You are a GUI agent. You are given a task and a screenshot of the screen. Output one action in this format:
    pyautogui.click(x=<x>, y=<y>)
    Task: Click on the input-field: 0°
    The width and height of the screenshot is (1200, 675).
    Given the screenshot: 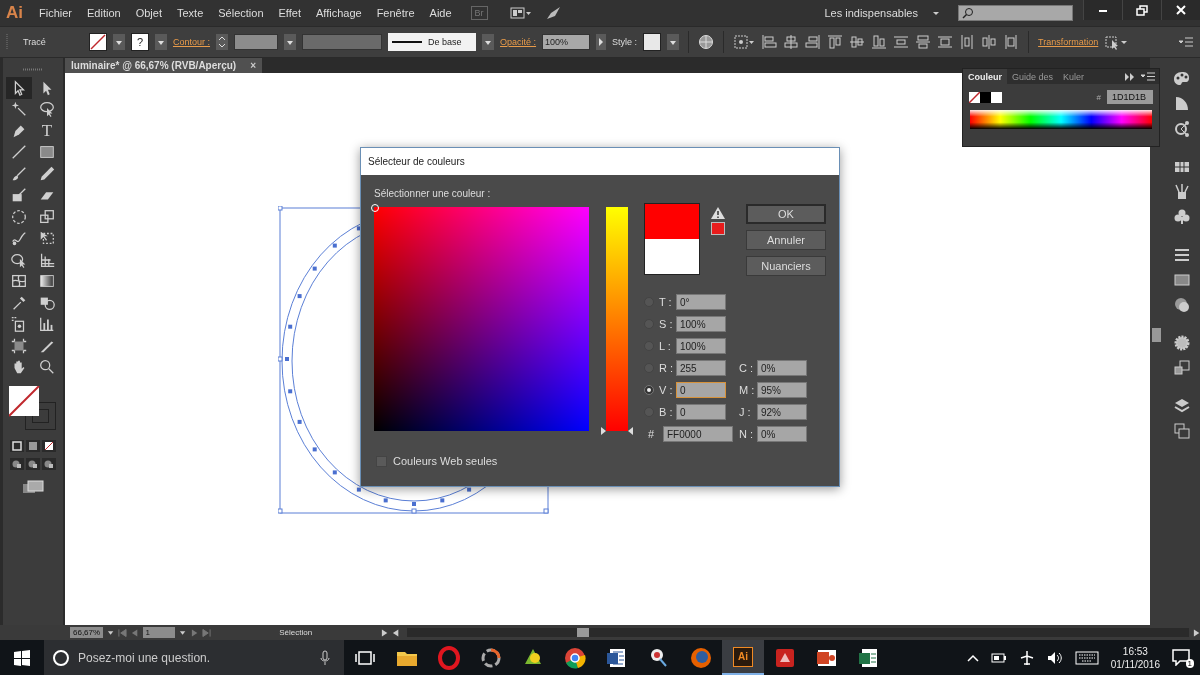 What is the action you would take?
    pyautogui.click(x=701, y=302)
    